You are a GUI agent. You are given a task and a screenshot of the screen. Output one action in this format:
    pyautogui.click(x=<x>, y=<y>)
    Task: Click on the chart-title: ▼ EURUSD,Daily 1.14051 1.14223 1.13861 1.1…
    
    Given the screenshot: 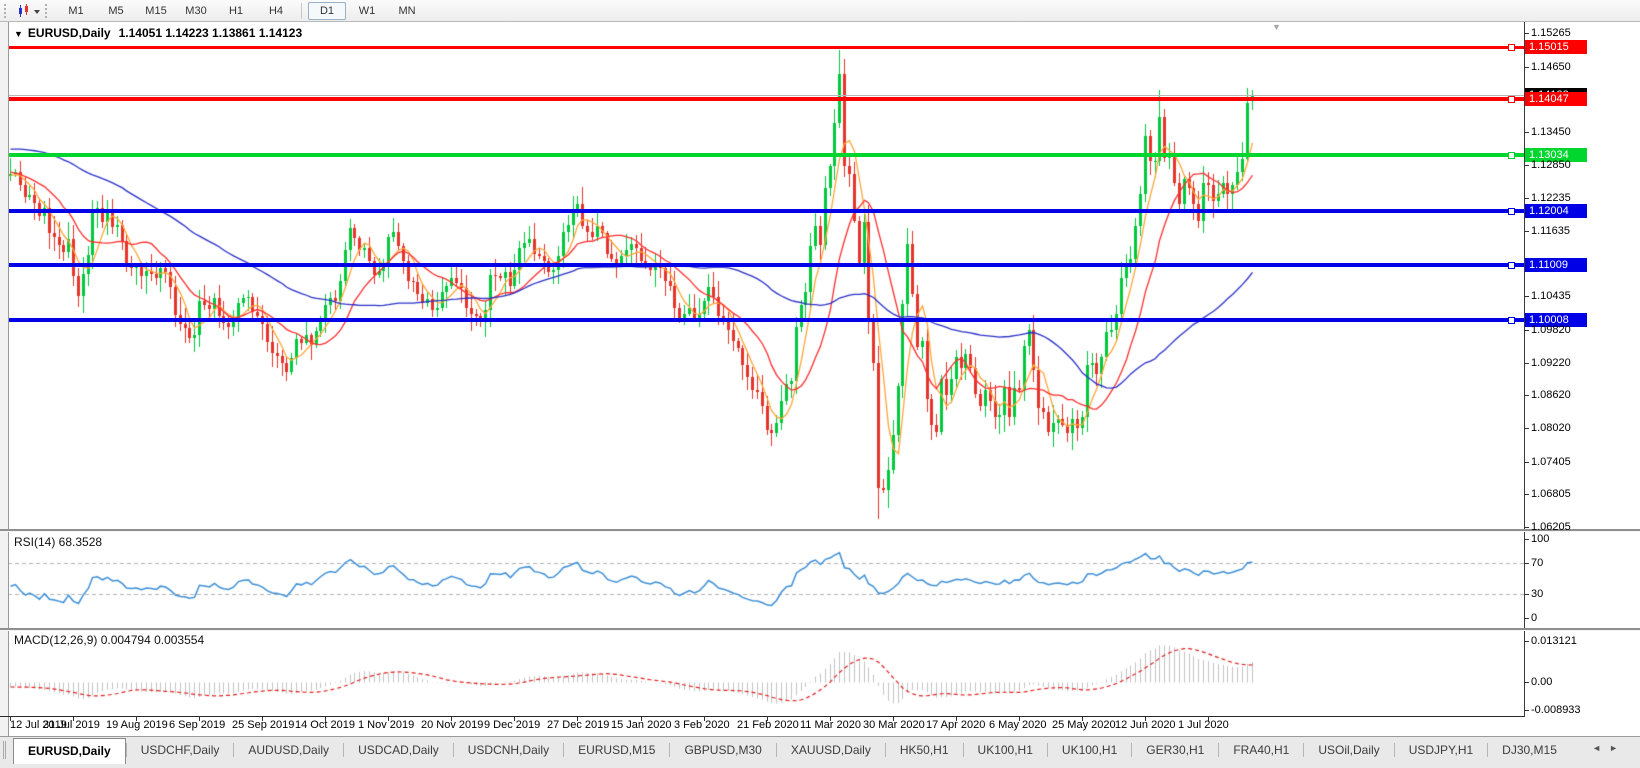 What is the action you would take?
    pyautogui.click(x=158, y=33)
    